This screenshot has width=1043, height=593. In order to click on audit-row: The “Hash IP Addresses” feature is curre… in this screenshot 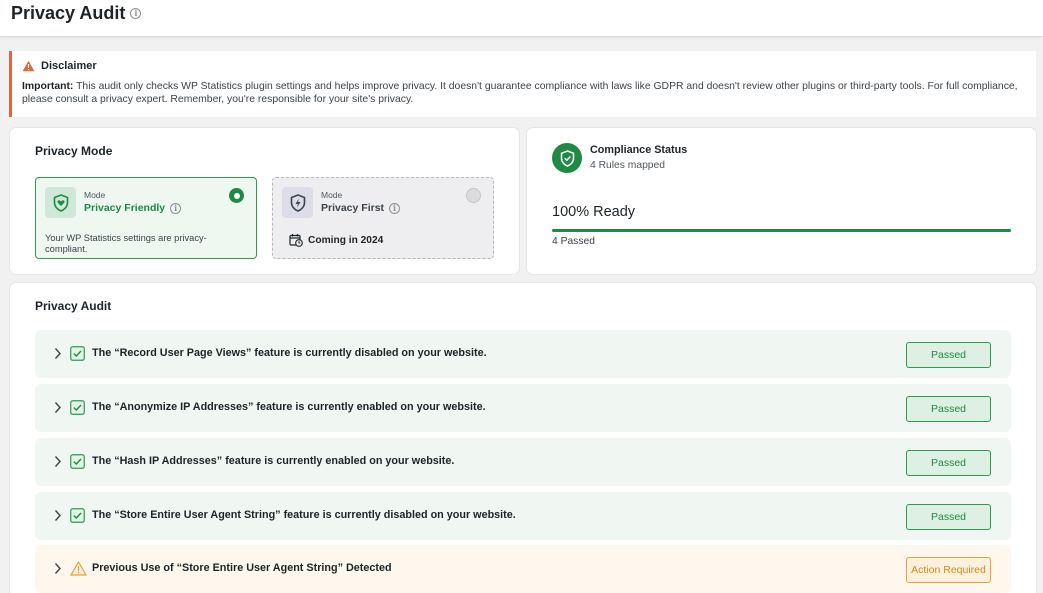, I will do `click(523, 462)`.